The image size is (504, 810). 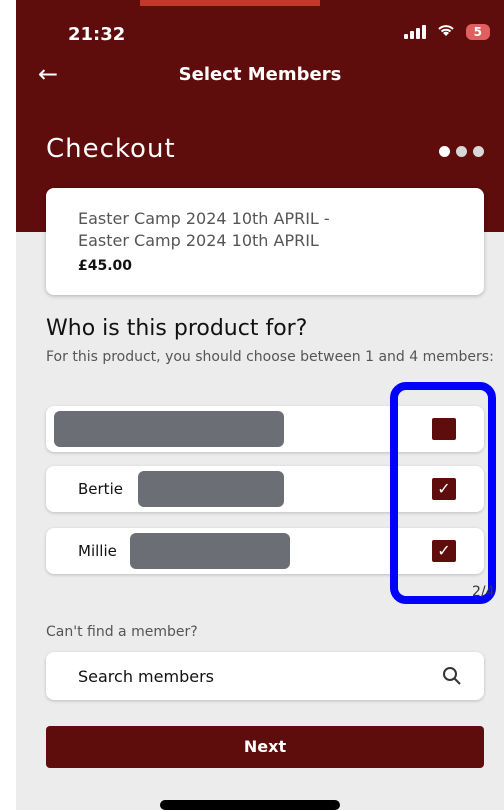 I want to click on nav-bar: ← Select Members, so click(x=260, y=77).